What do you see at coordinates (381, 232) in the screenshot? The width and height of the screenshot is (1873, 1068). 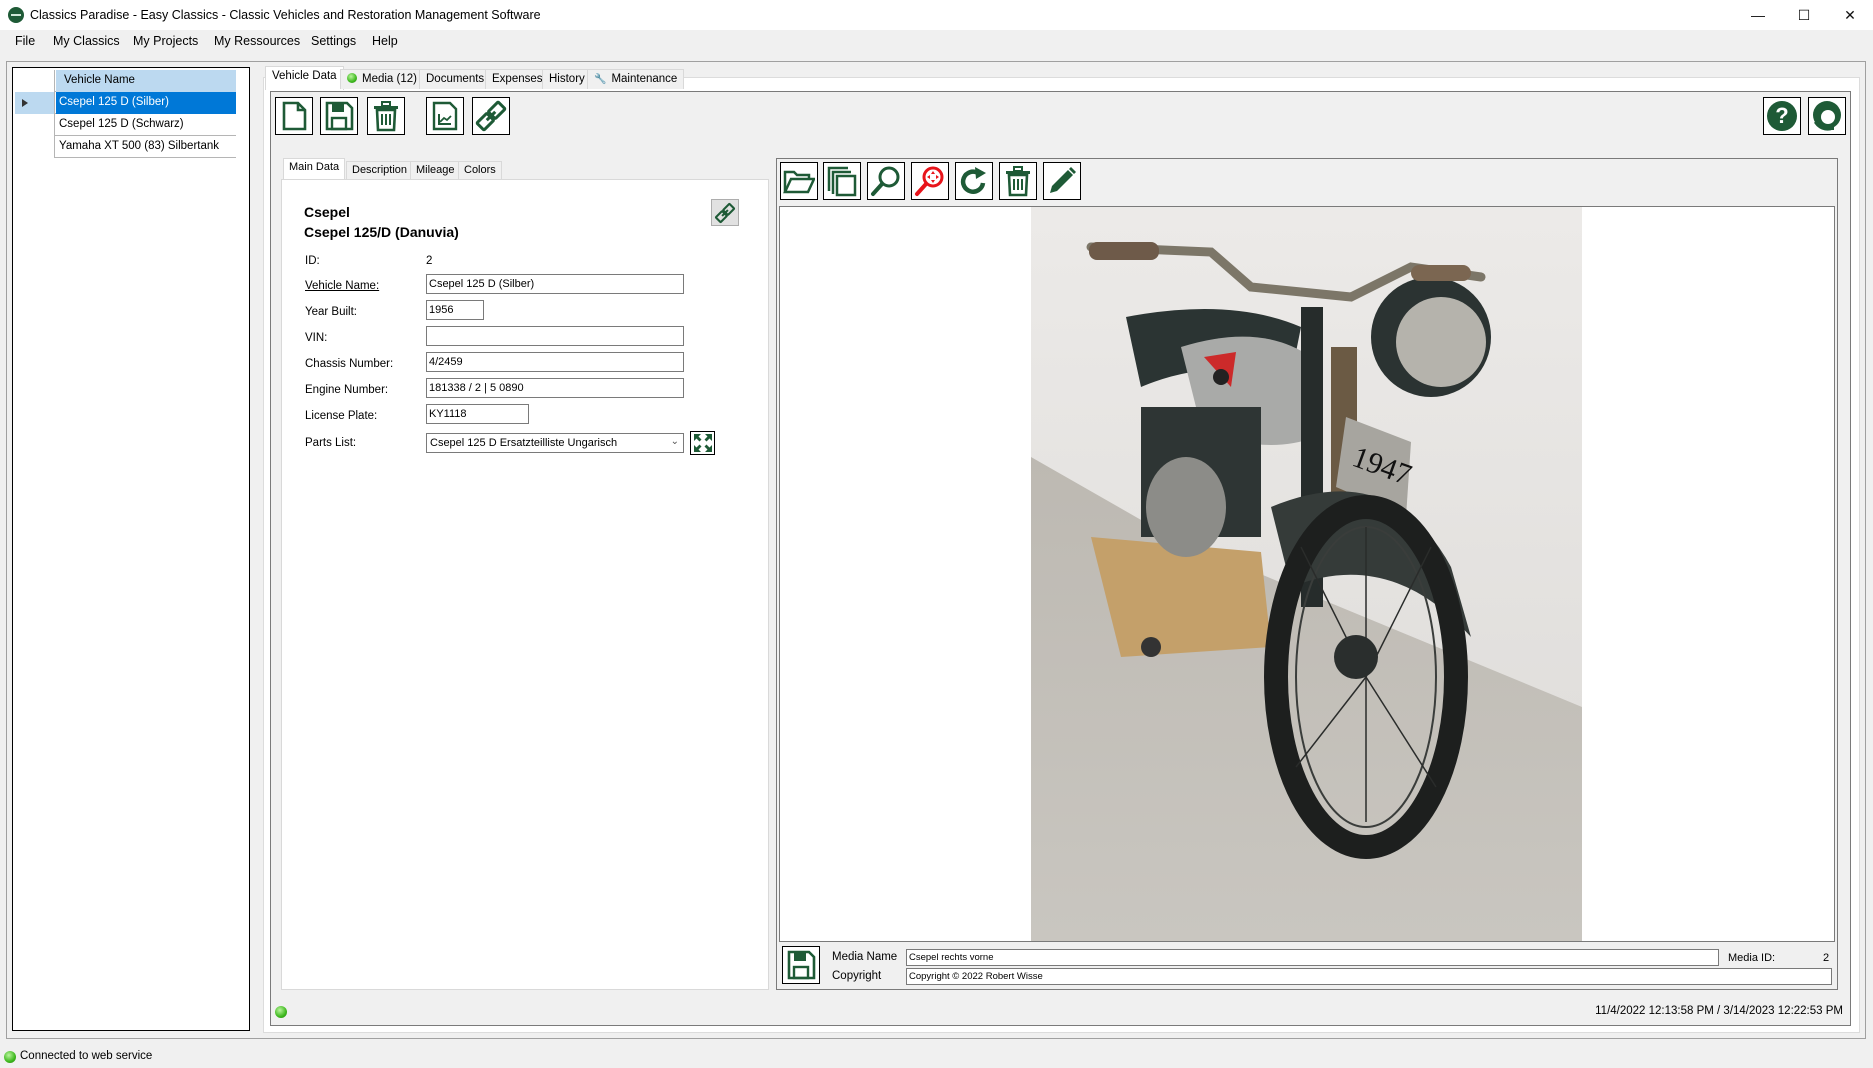 I see `vehicle-model: Csepel 125/D (Danuvia)` at bounding box center [381, 232].